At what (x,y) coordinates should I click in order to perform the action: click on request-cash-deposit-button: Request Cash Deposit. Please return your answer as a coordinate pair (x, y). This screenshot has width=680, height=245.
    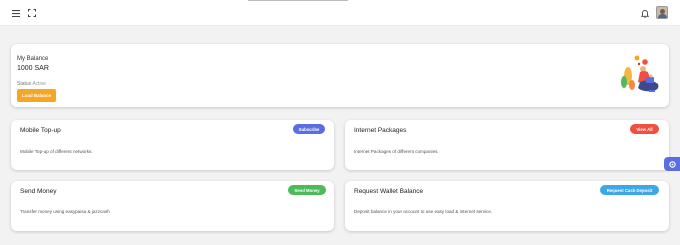
    Looking at the image, I should click on (629, 190).